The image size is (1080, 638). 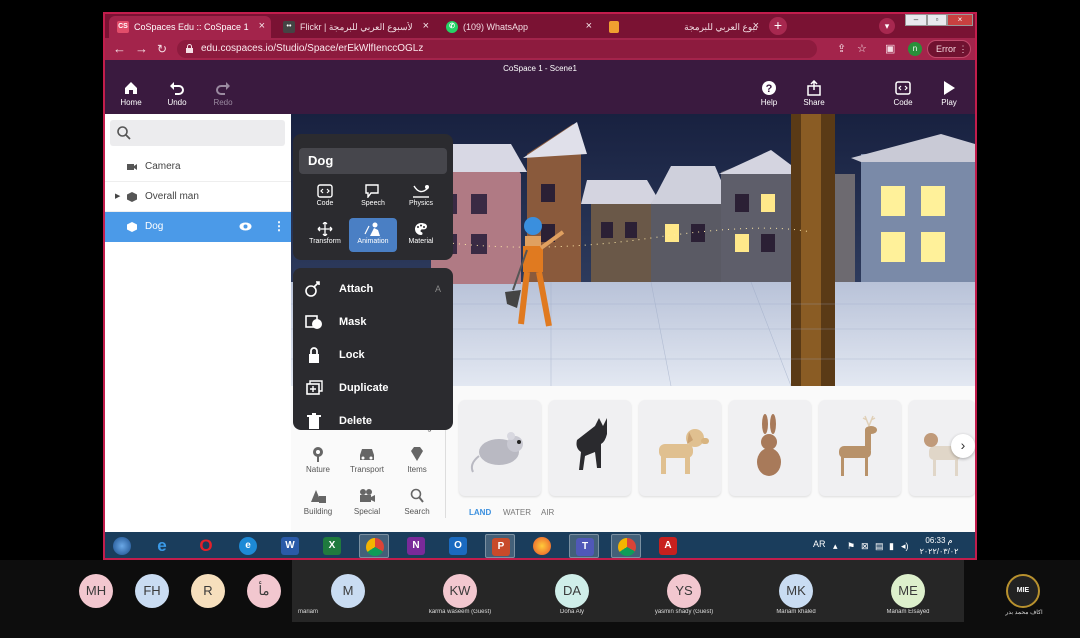 What do you see at coordinates (887, 26) in the screenshot?
I see `tab-search-icon: ▾` at bounding box center [887, 26].